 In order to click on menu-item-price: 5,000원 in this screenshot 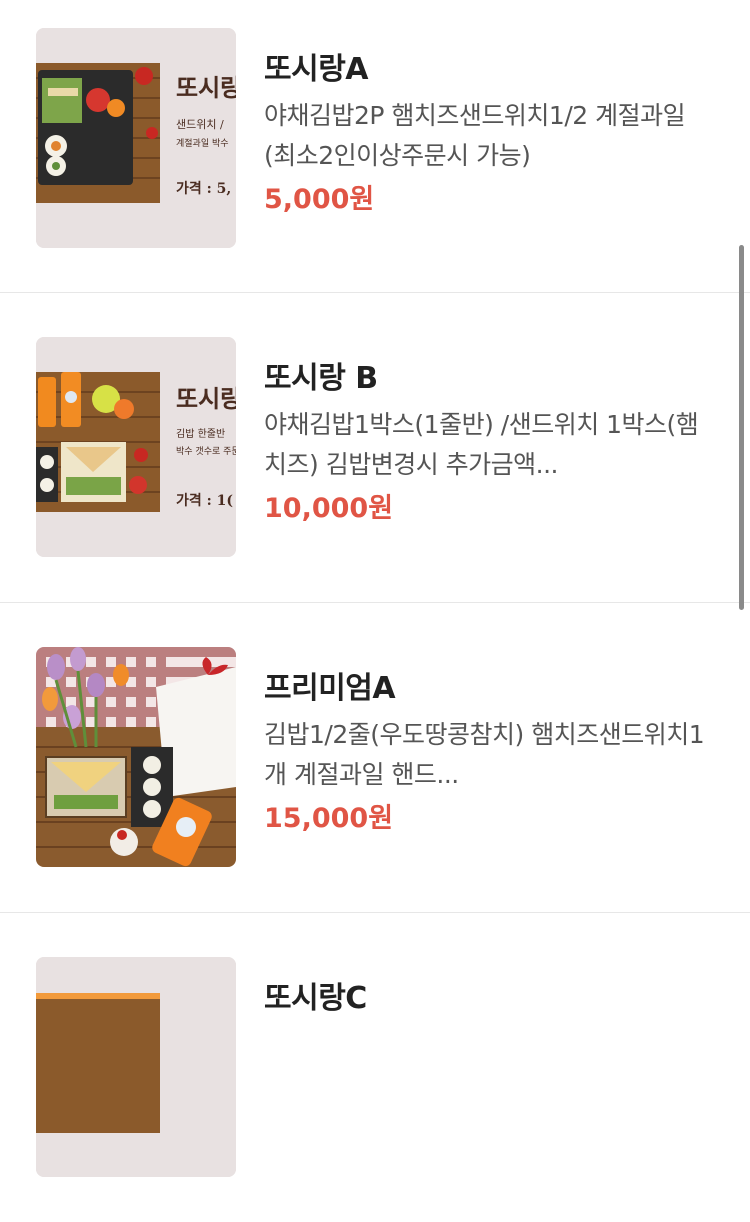, I will do `click(319, 199)`.